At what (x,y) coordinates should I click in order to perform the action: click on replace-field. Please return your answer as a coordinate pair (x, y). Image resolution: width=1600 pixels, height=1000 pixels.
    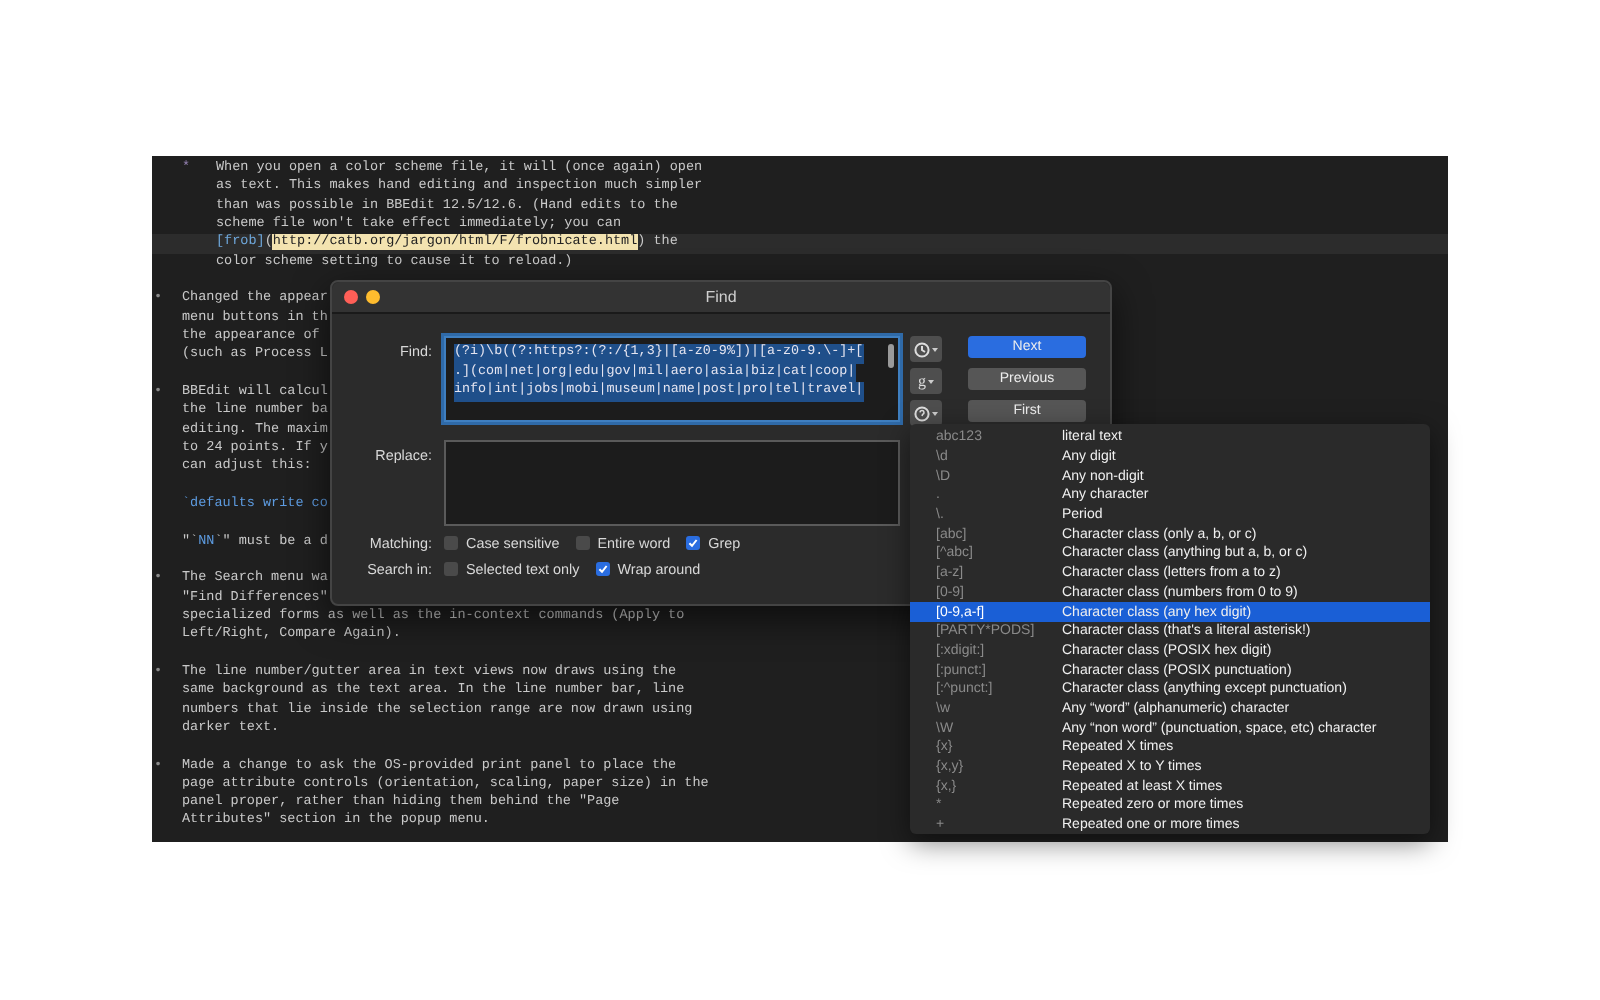
    Looking at the image, I should click on (672, 483).